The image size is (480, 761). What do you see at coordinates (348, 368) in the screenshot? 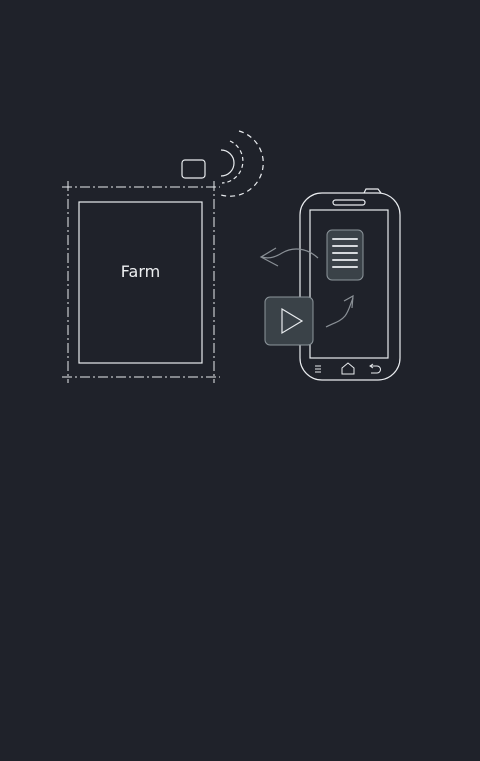
I see `home-icon` at bounding box center [348, 368].